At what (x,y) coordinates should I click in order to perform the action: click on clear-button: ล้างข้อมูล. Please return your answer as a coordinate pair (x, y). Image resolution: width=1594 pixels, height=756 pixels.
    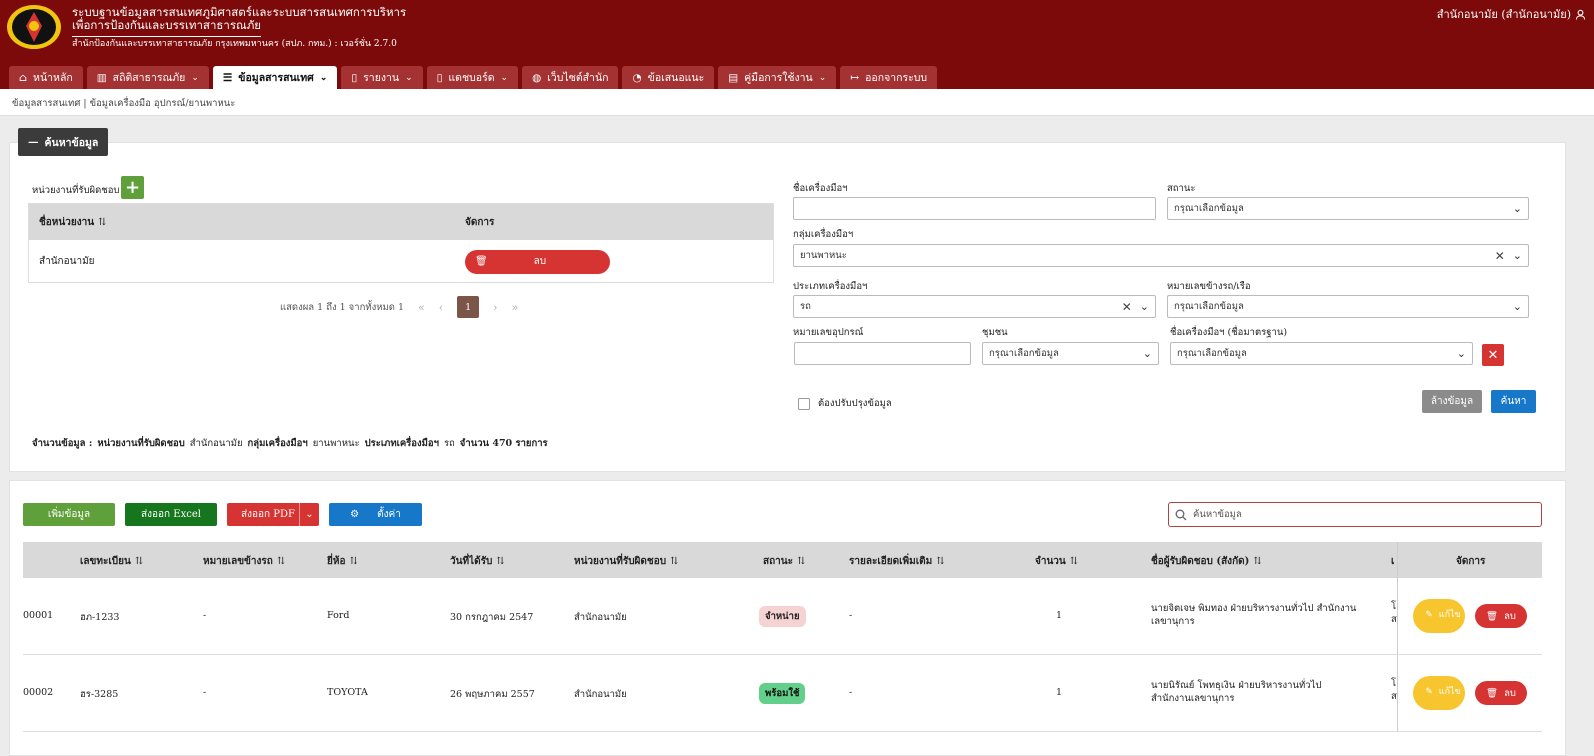
    Looking at the image, I should click on (1452, 401).